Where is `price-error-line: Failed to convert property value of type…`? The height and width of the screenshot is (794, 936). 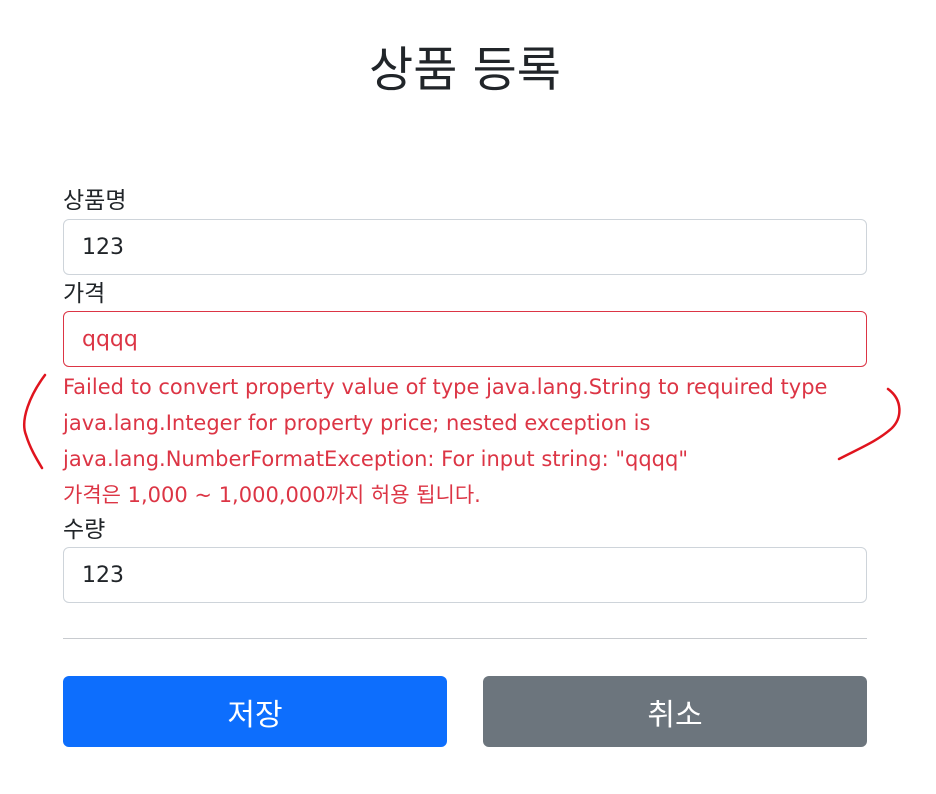
price-error-line: Failed to convert property value of type… is located at coordinates (445, 387).